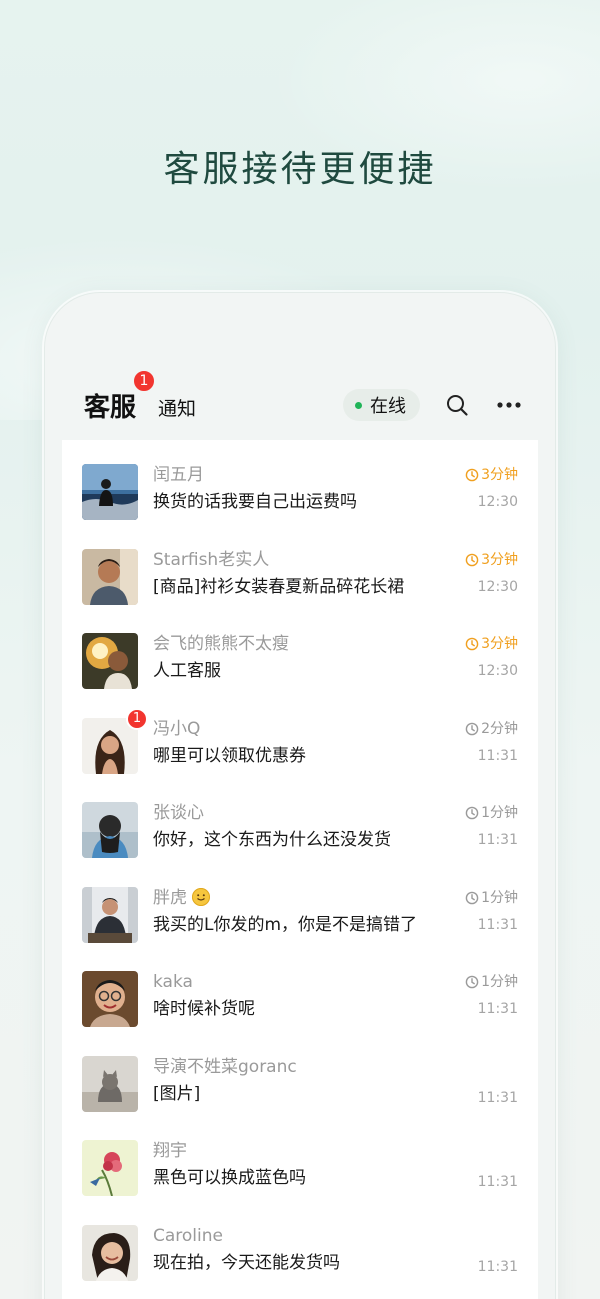 The image size is (600, 1299). What do you see at coordinates (300, 169) in the screenshot?
I see `promo-headline: 客服接待更便捷` at bounding box center [300, 169].